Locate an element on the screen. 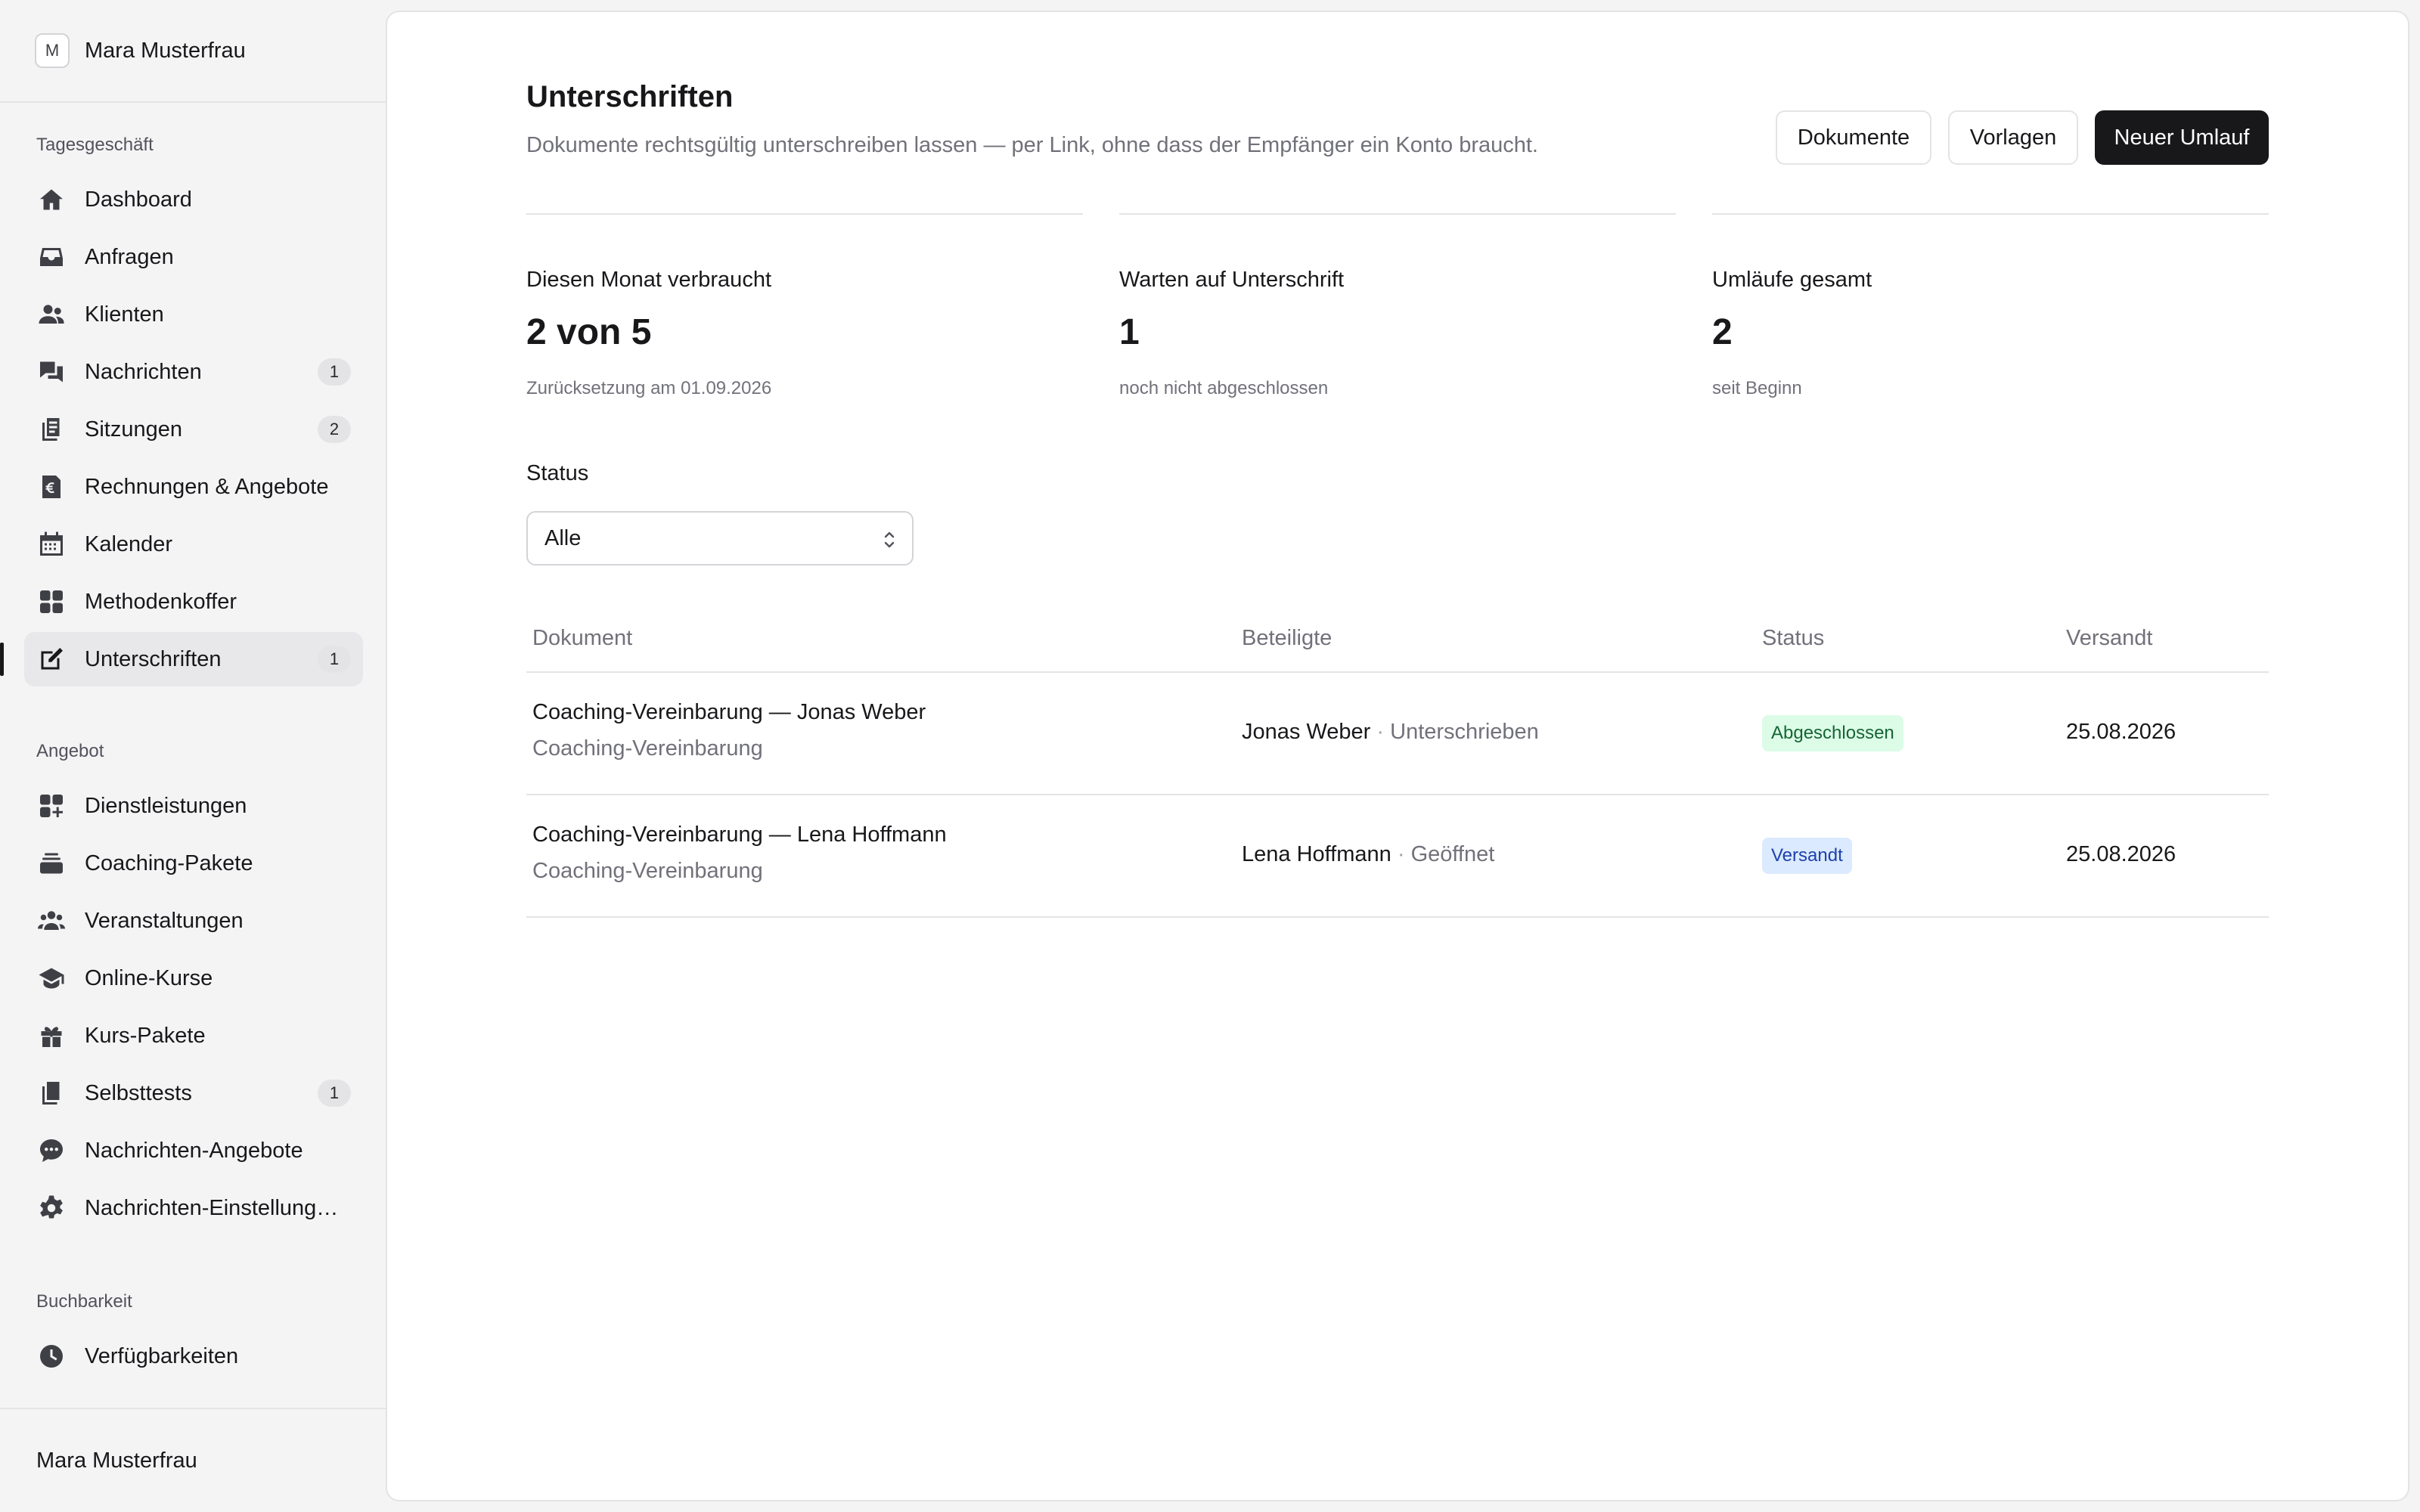 This screenshot has height=1512, width=2420. column-header-versandt: Versandt is located at coordinates (2109, 638).